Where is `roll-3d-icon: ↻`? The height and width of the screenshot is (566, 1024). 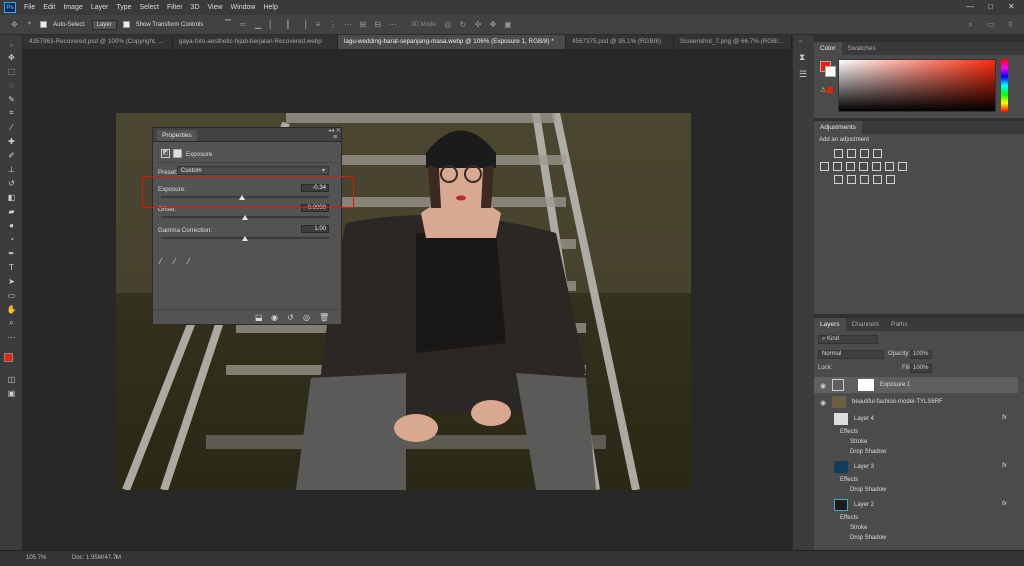
roll-3d-icon: ↻ is located at coordinates (462, 24).